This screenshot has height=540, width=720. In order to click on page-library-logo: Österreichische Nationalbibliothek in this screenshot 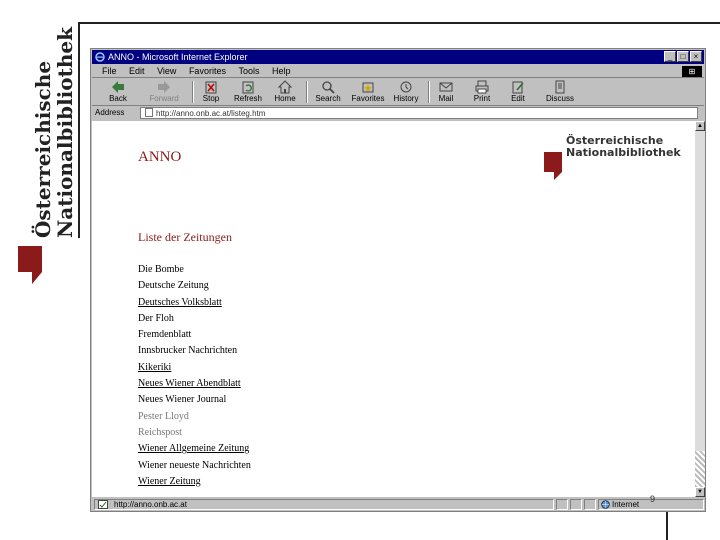, I will do `click(619, 160)`.